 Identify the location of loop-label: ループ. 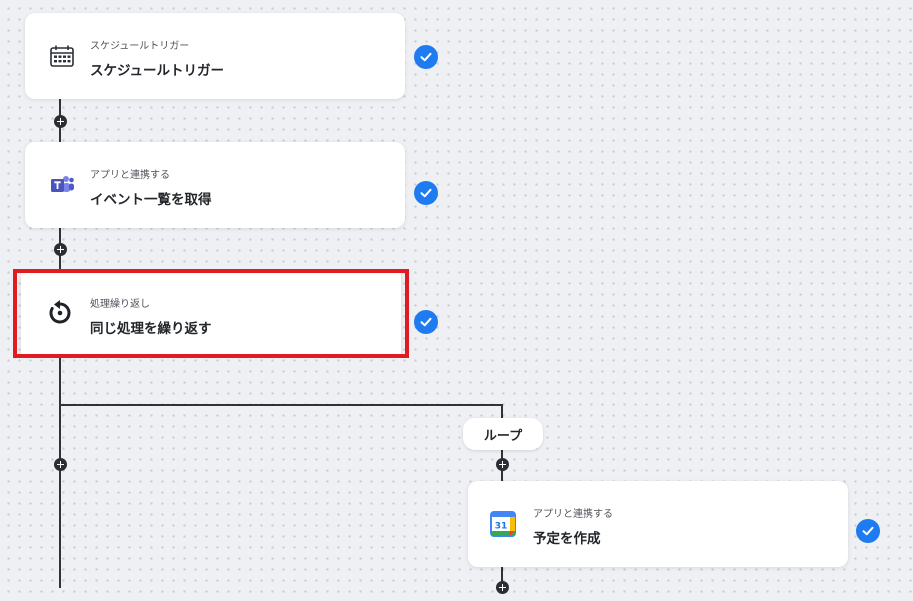
(503, 434).